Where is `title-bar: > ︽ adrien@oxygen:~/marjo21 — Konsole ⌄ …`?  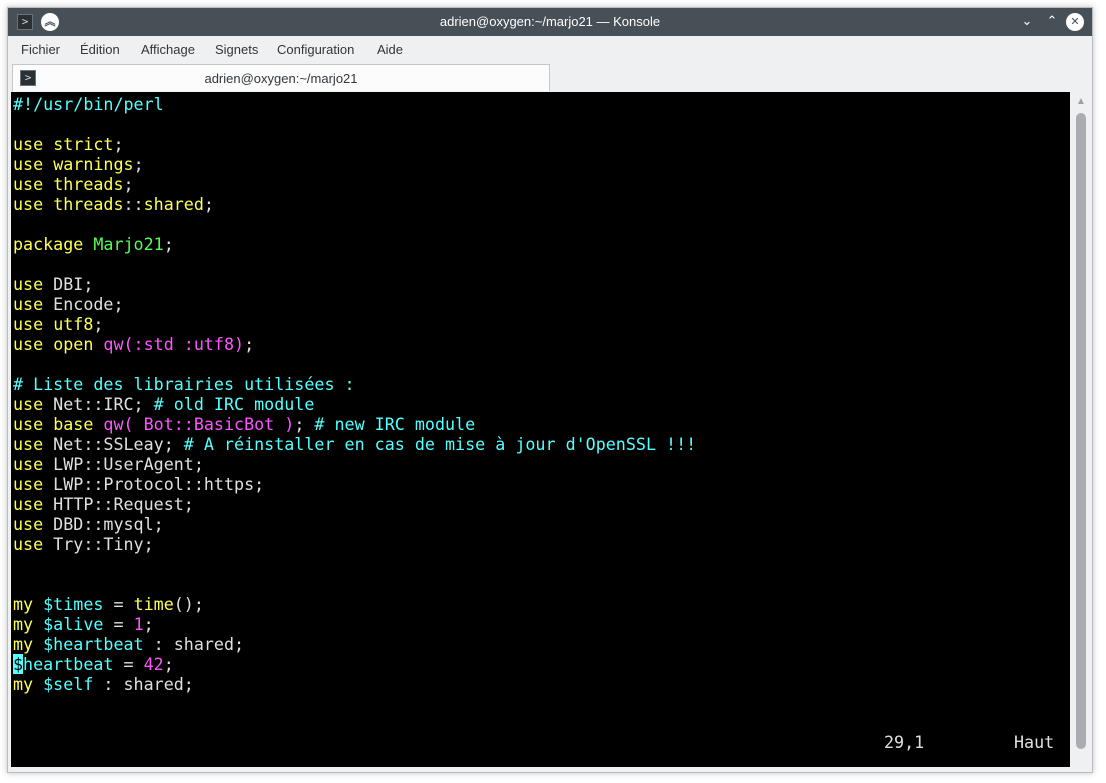
title-bar: > ︽ adrien@oxygen:~/marjo21 — Konsole ⌄ … is located at coordinates (550, 22).